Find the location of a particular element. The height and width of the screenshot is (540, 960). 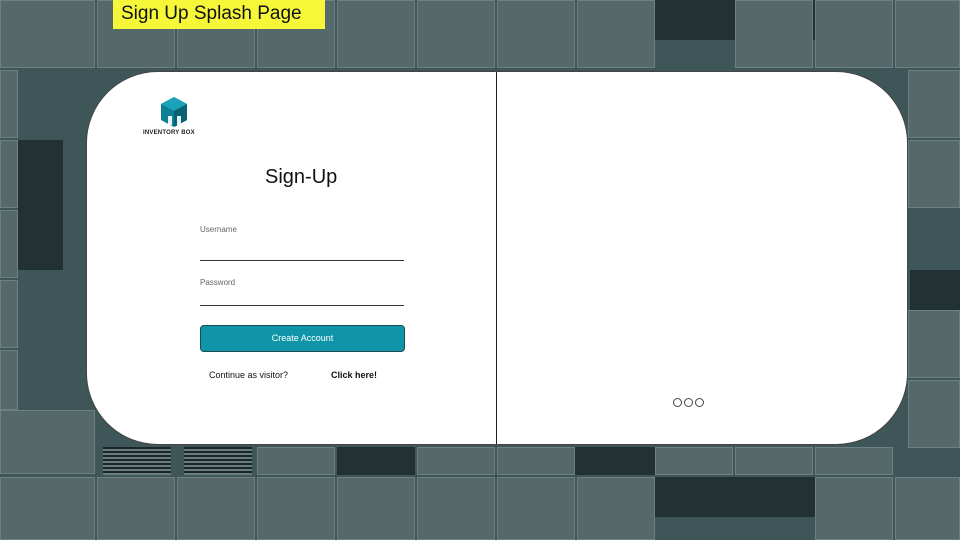

password-input is located at coordinates (302, 296).